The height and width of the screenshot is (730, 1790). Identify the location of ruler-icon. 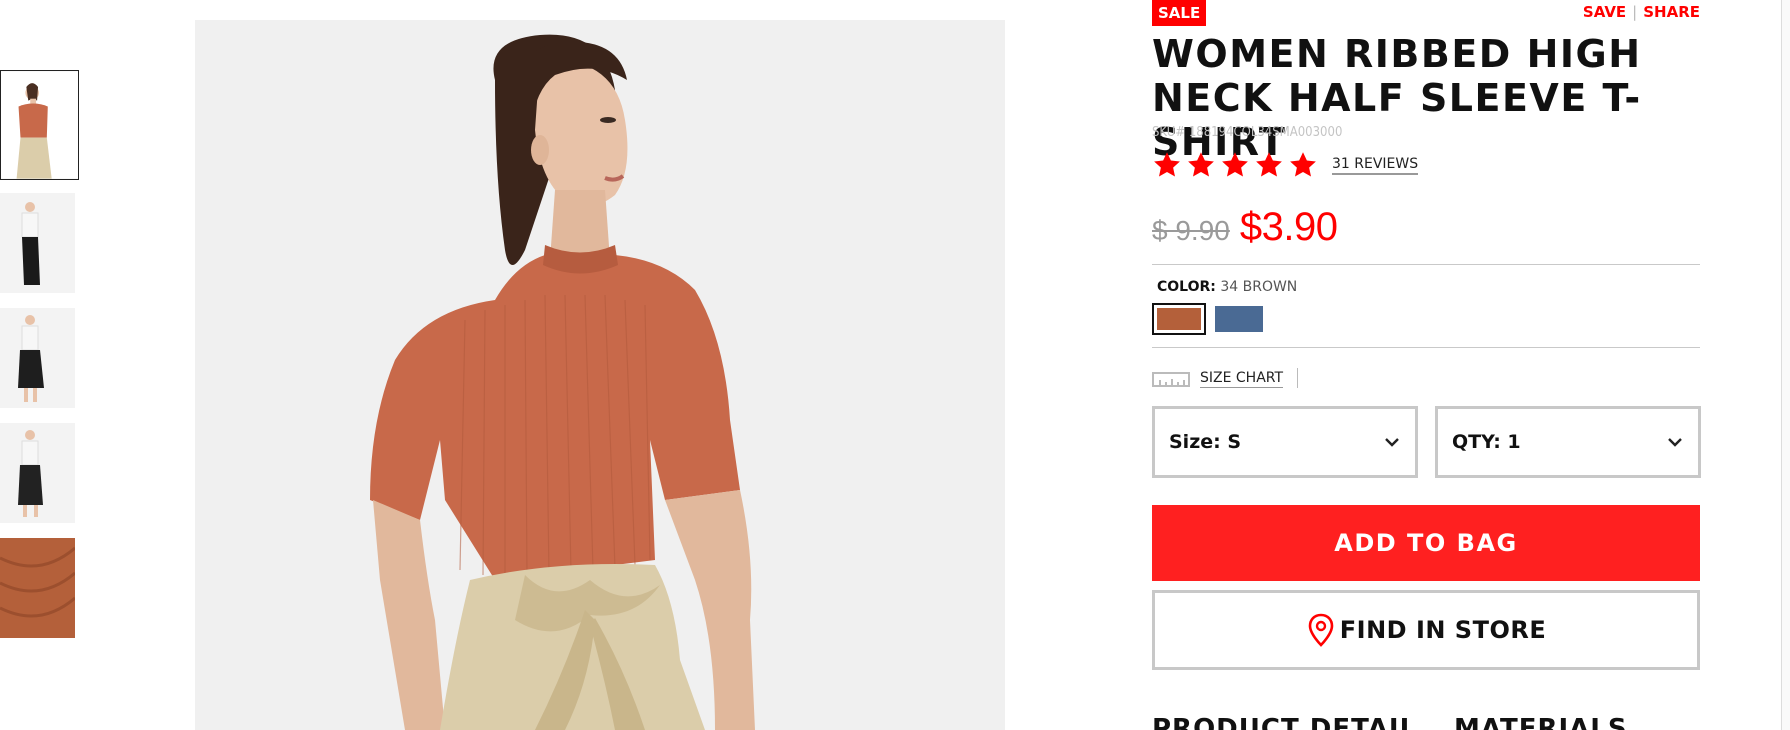
(1171, 379).